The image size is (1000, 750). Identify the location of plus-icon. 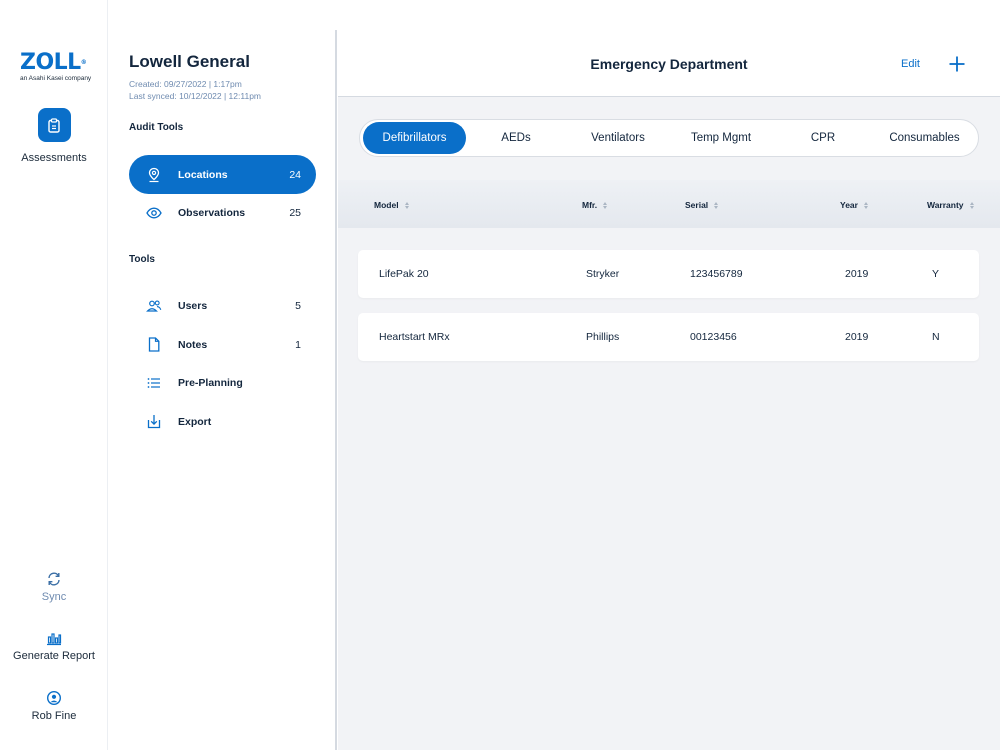
(957, 64).